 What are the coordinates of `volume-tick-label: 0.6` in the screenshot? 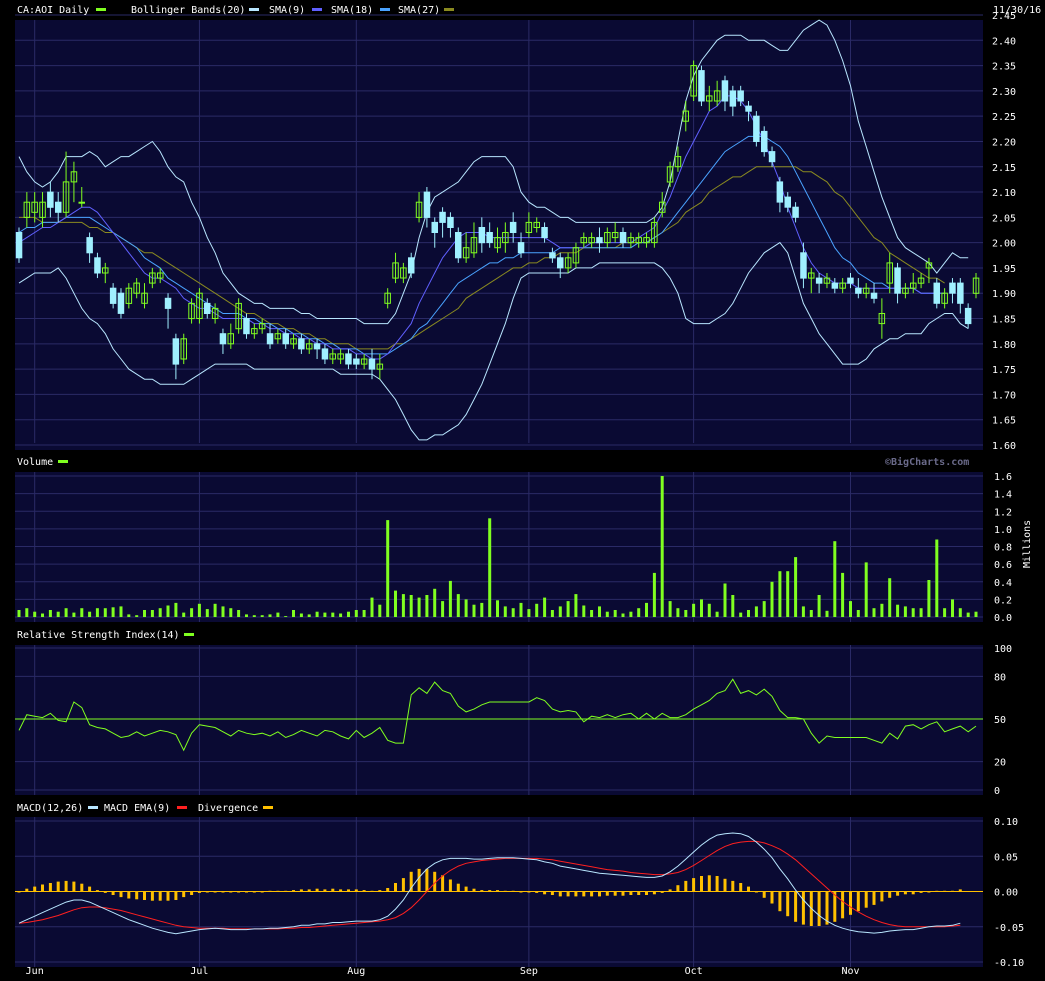 It's located at (1003, 565).